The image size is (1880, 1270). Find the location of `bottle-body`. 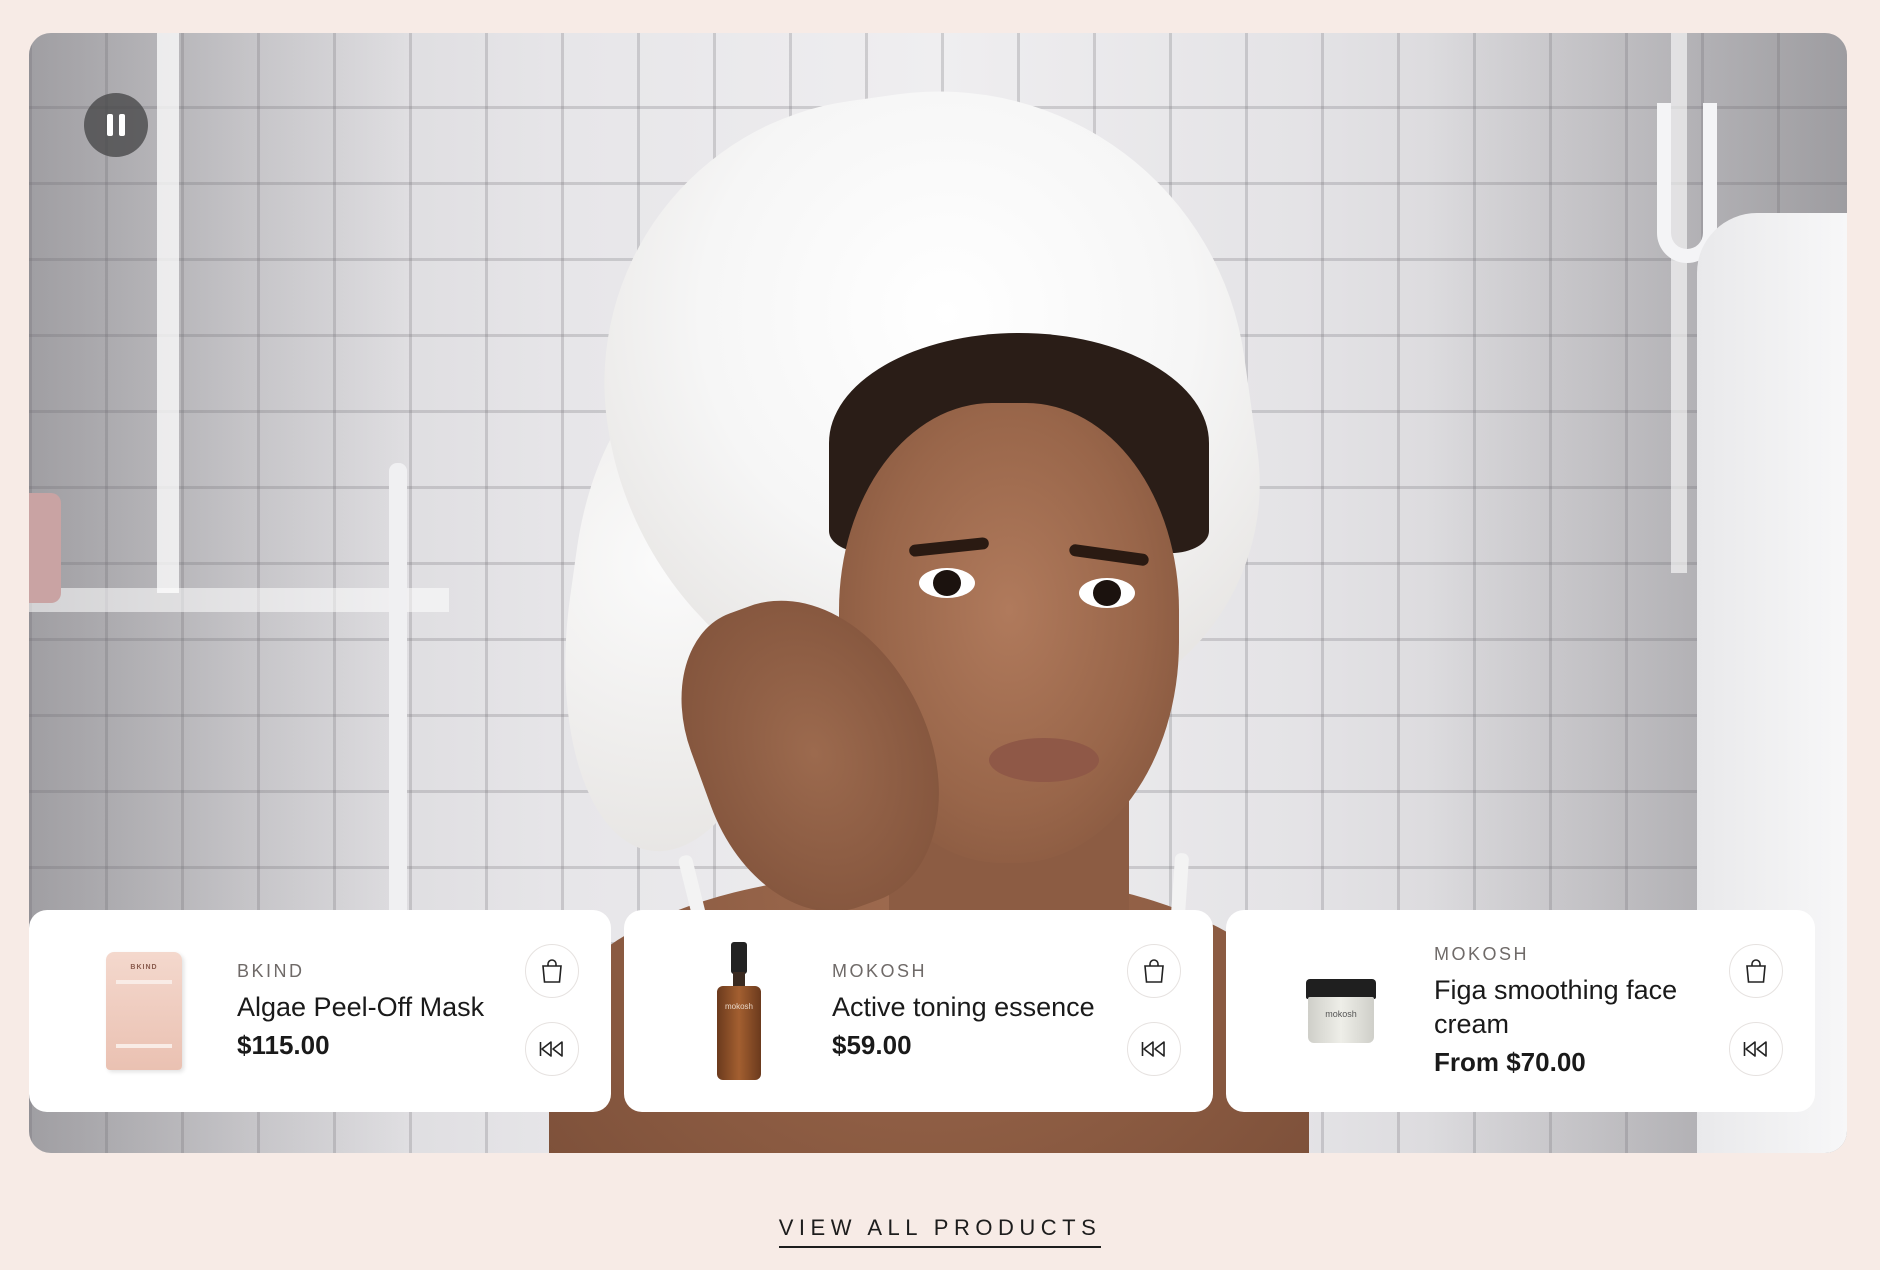

bottle-body is located at coordinates (739, 1033).